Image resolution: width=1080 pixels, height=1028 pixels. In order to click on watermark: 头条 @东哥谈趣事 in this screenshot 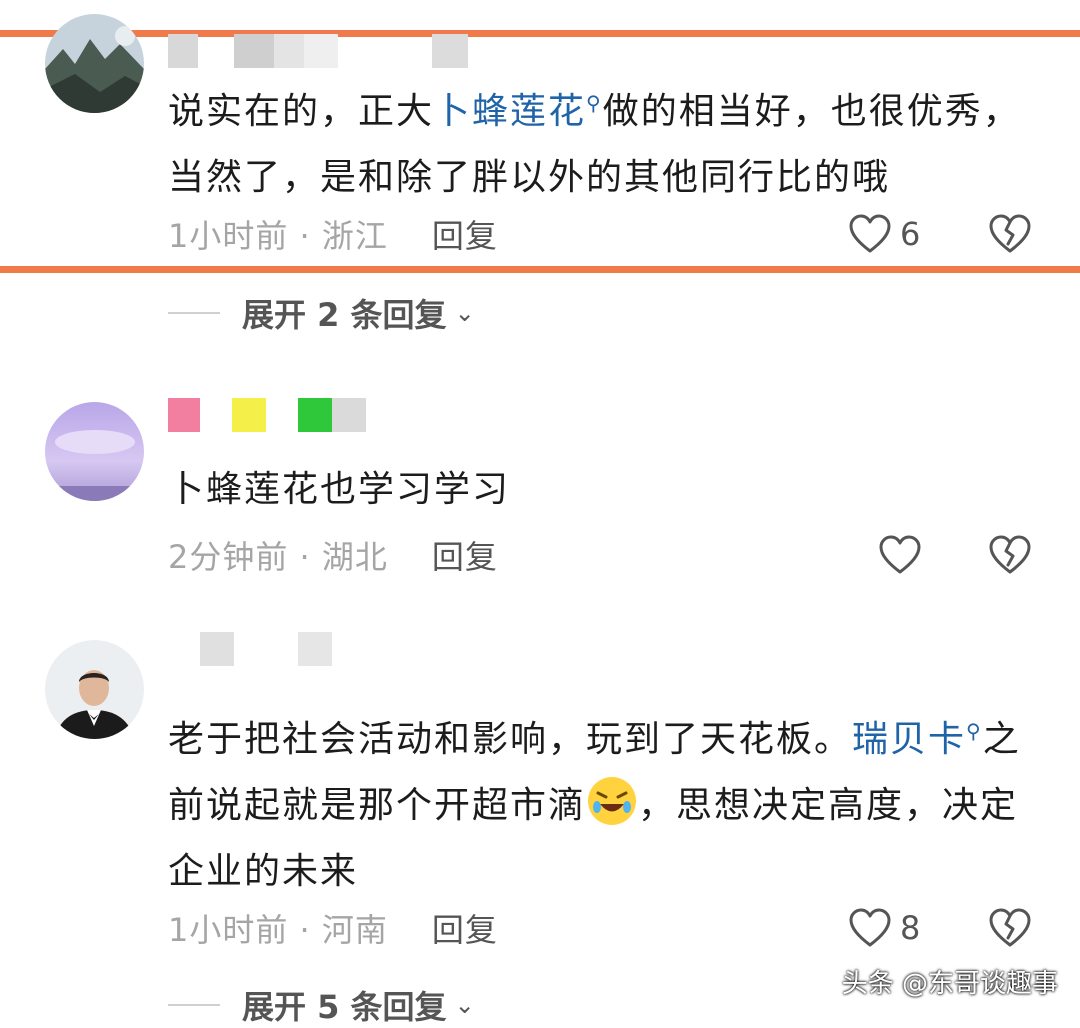, I will do `click(949, 984)`.